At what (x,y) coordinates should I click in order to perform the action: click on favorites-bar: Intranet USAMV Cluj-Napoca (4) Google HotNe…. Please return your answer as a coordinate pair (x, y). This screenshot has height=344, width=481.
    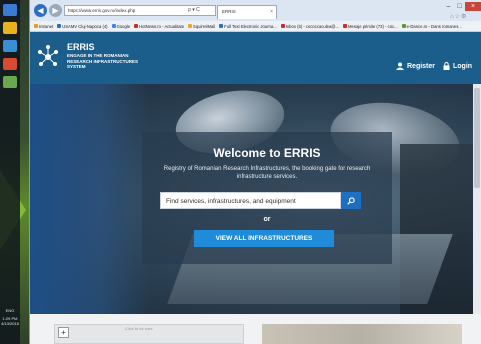
    Looking at the image, I should click on (255, 26).